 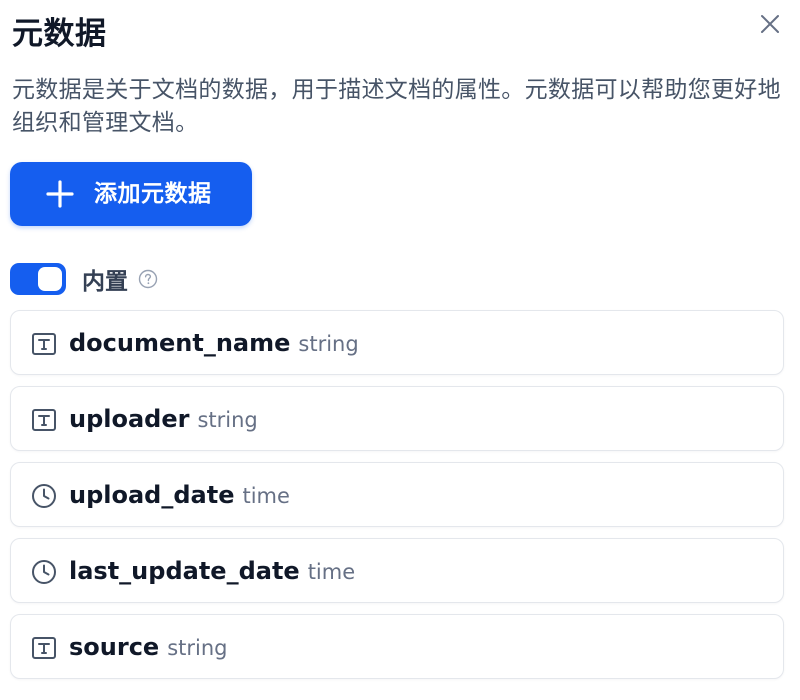 What do you see at coordinates (180, 343) in the screenshot?
I see `metadata-name: document_name` at bounding box center [180, 343].